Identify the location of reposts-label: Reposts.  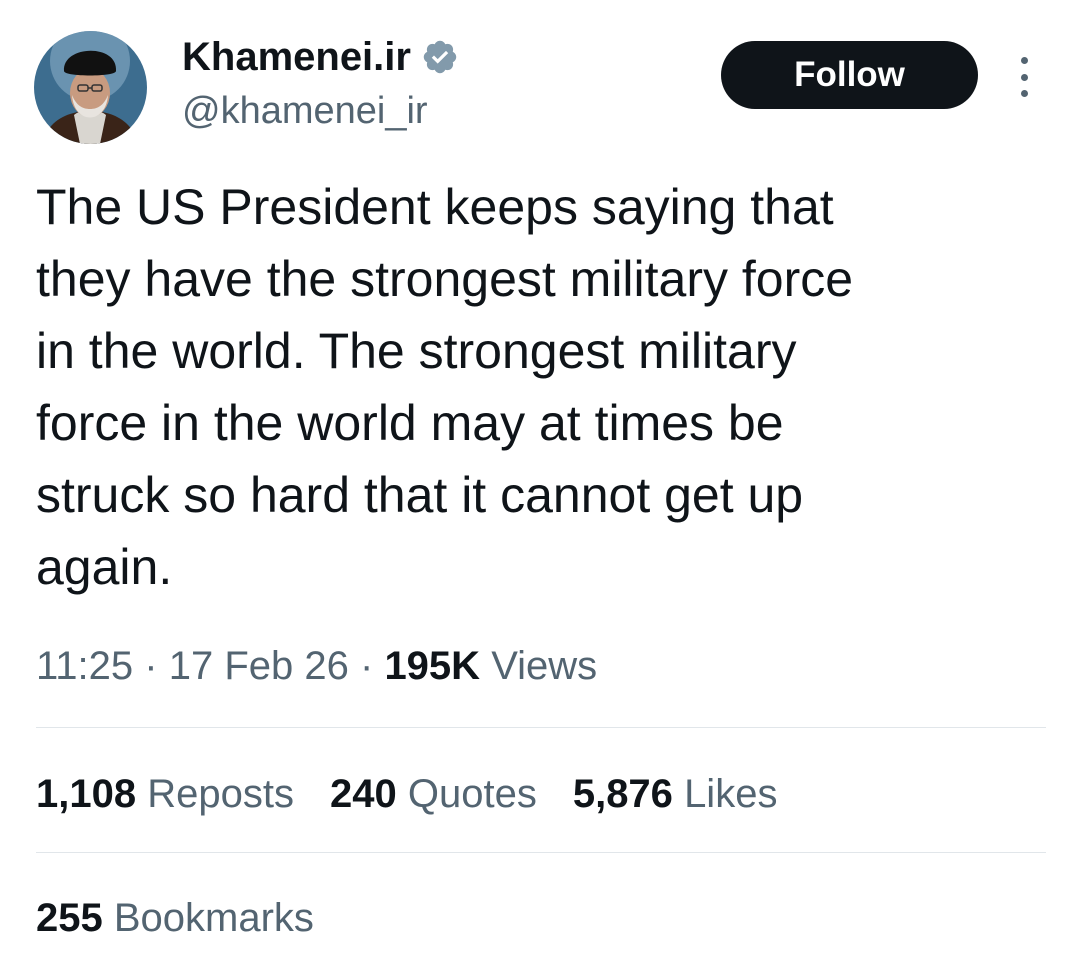
(220, 794).